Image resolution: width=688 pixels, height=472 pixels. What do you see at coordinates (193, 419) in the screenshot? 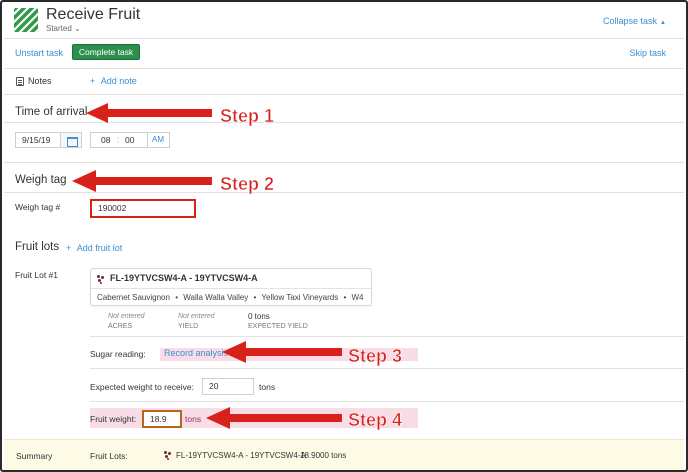
I see `fruit-weight-unit: tons` at bounding box center [193, 419].